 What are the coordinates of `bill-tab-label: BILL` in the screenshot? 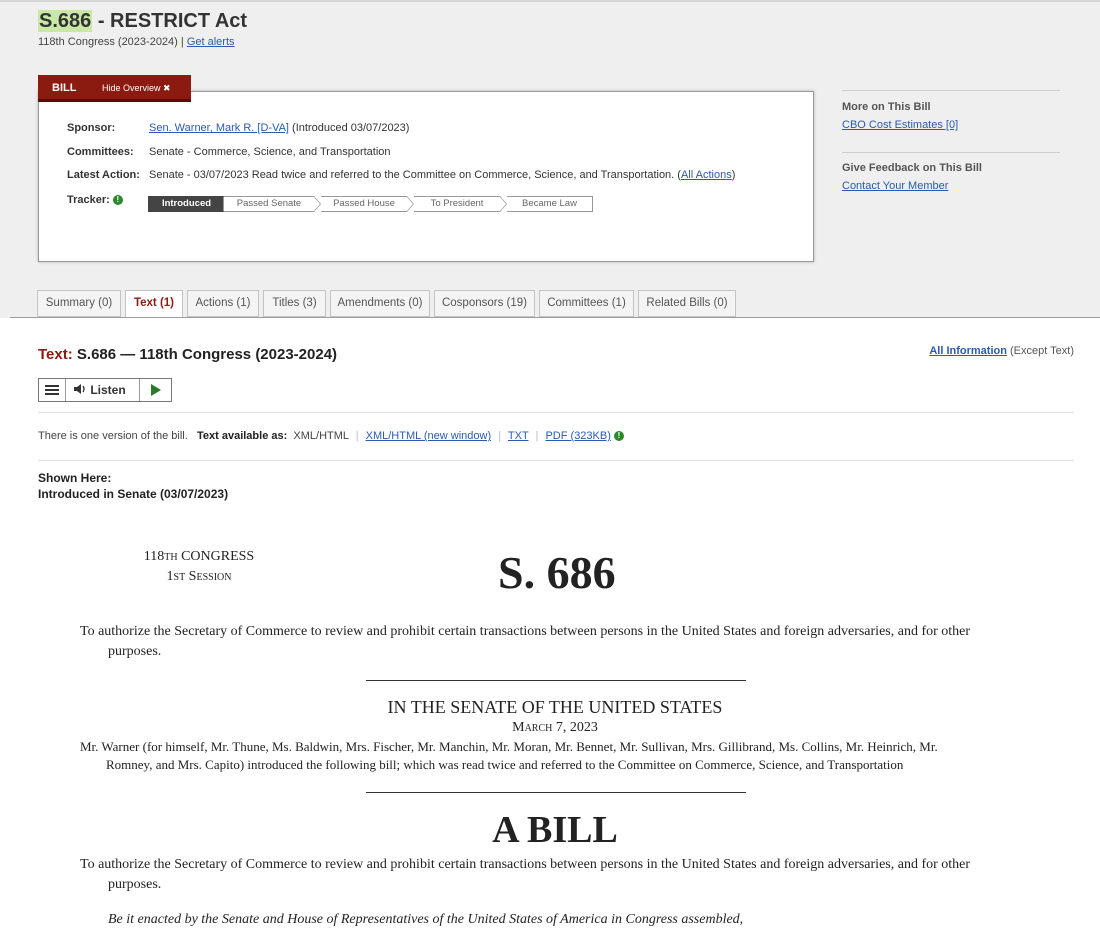 It's located at (64, 88).